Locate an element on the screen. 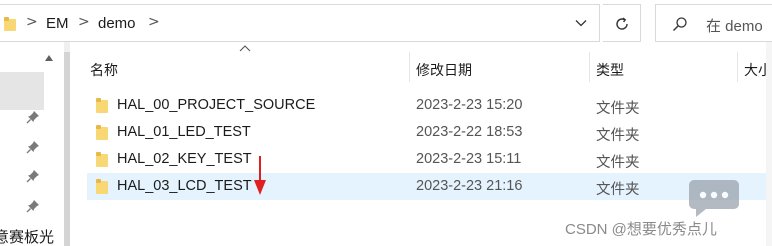 The width and height of the screenshot is (772, 246). chat-bubble-icon is located at coordinates (714, 198).